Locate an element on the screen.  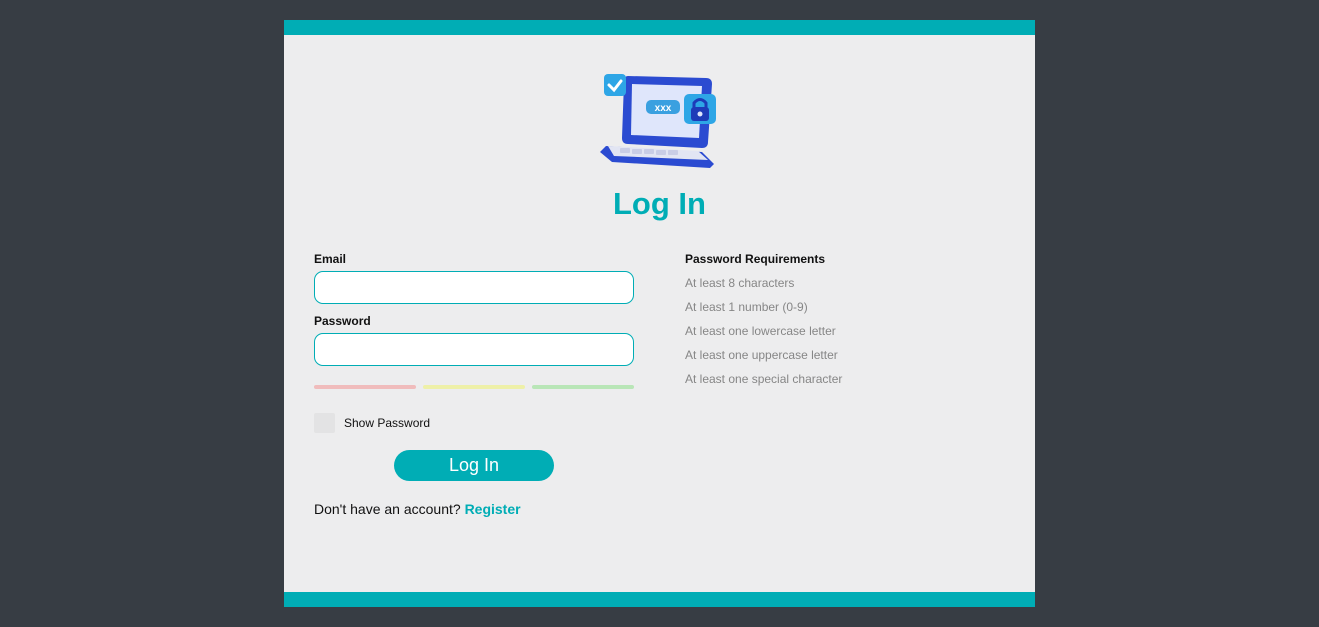
top-accent-bar is located at coordinates (659, 27).